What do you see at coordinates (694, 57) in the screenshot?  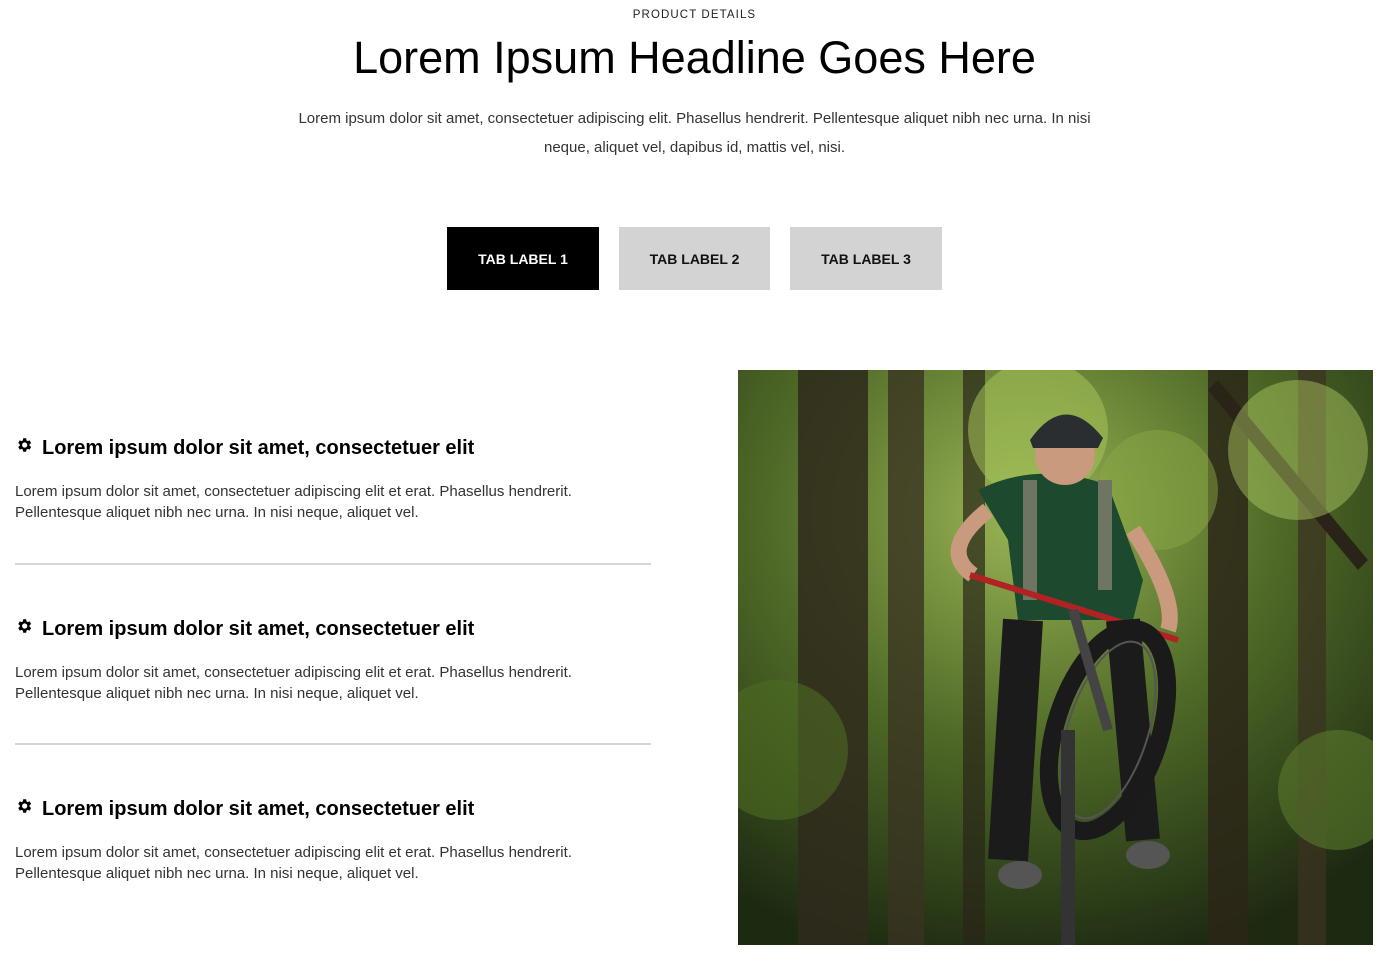 I see `page-headline: Lorem Ipsum Headline Goes Here` at bounding box center [694, 57].